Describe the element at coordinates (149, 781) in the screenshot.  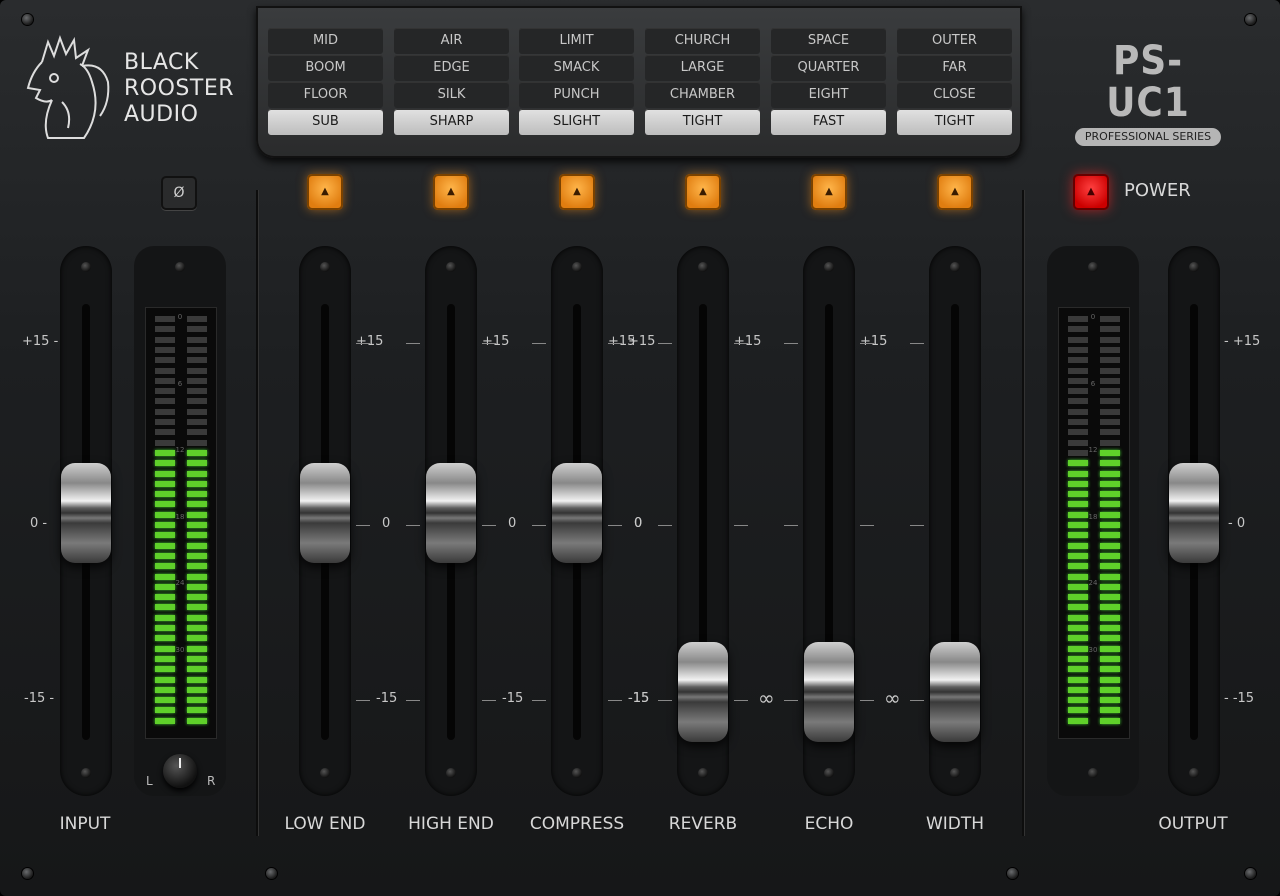
I see `pan-left-label: L` at that location.